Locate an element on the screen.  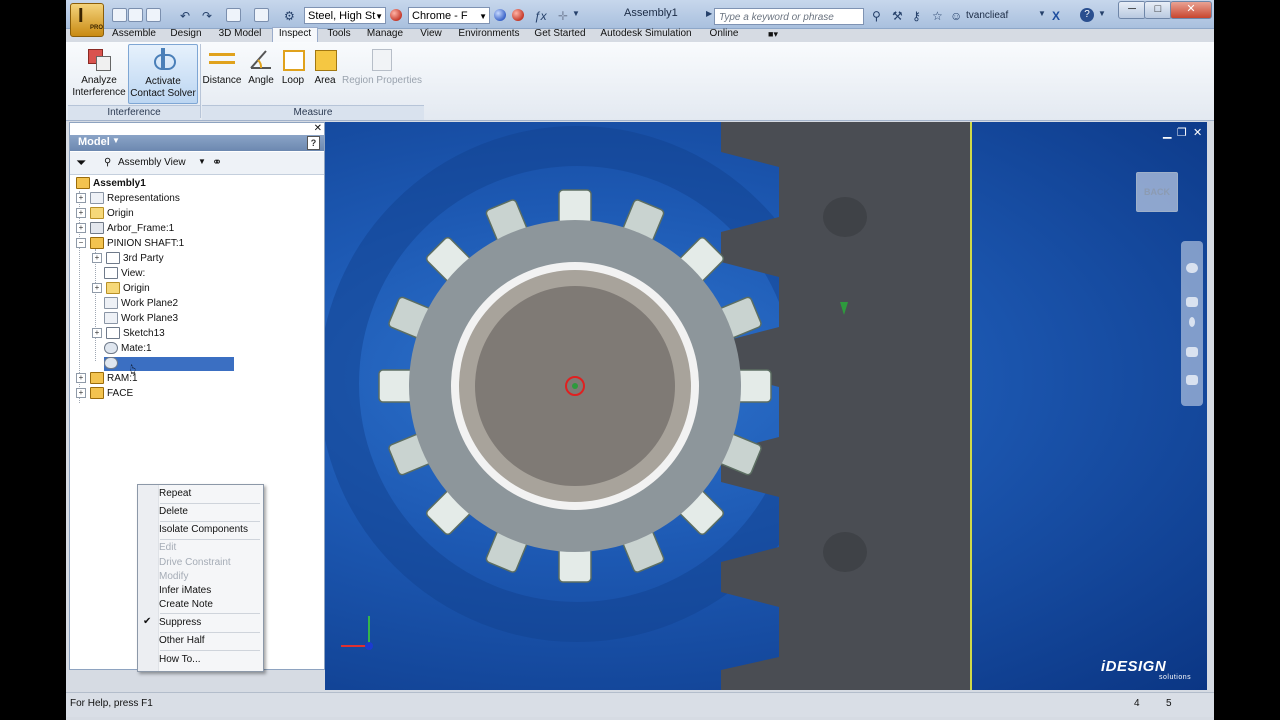
tree-node-sketch13: + Sketch13 is located at coordinates (128, 334).